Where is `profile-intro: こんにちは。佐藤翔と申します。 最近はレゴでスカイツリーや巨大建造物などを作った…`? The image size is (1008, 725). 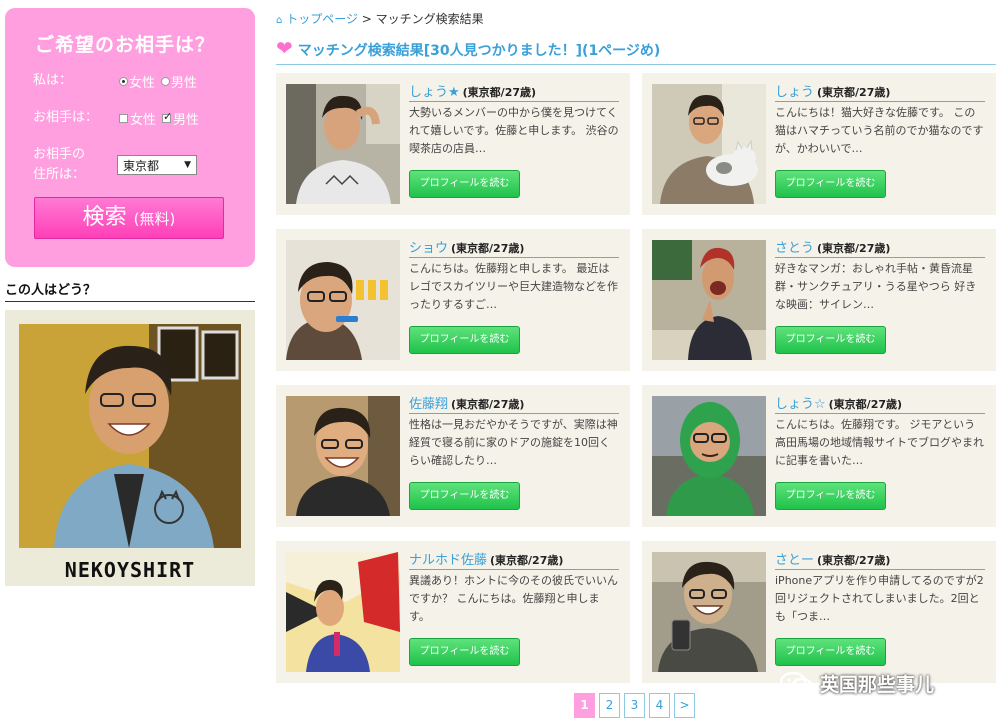 profile-intro: こんにちは。佐藤翔と申します。 最近はレゴでスカイツリーや巨大建造物などを作った… is located at coordinates (513, 286).